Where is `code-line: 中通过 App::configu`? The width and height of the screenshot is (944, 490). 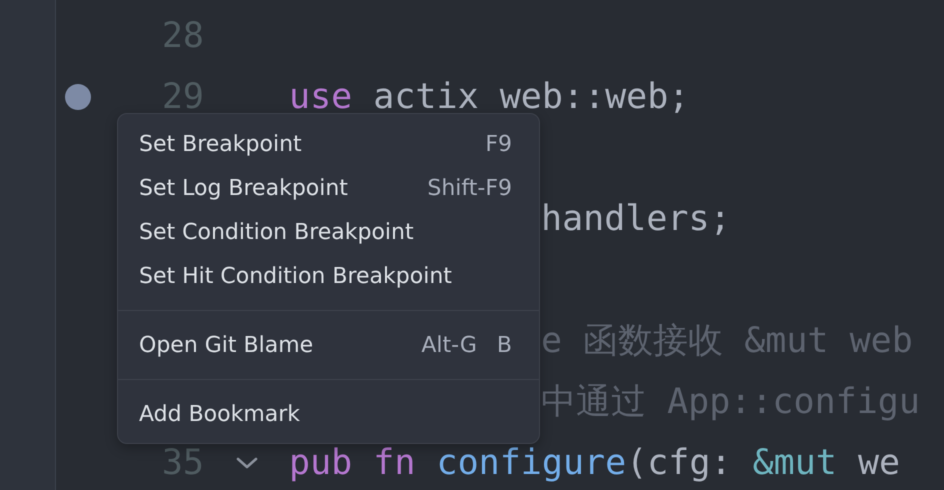
code-line: 中通过 App::configu is located at coordinates (730, 402).